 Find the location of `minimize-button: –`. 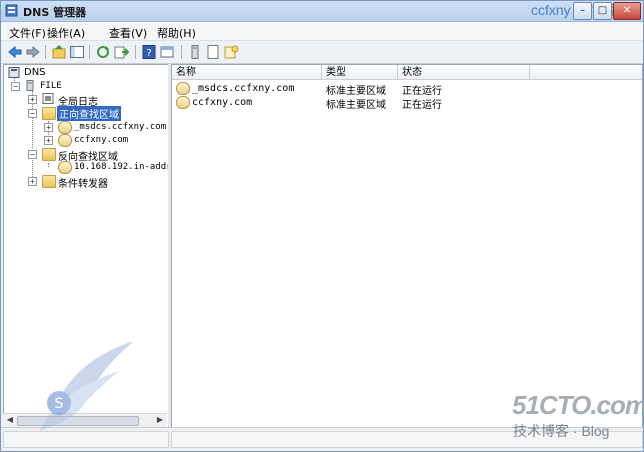

minimize-button: – is located at coordinates (582, 11).